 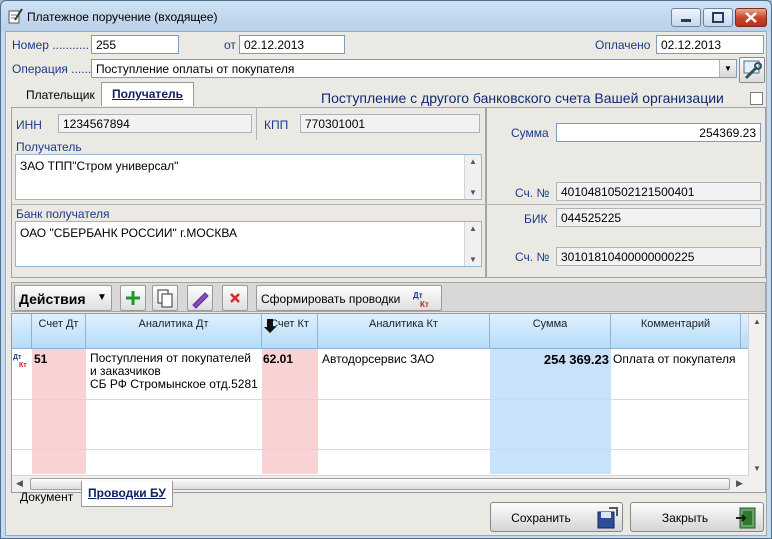 I want to click on actions-label: Действия, so click(x=52, y=299).